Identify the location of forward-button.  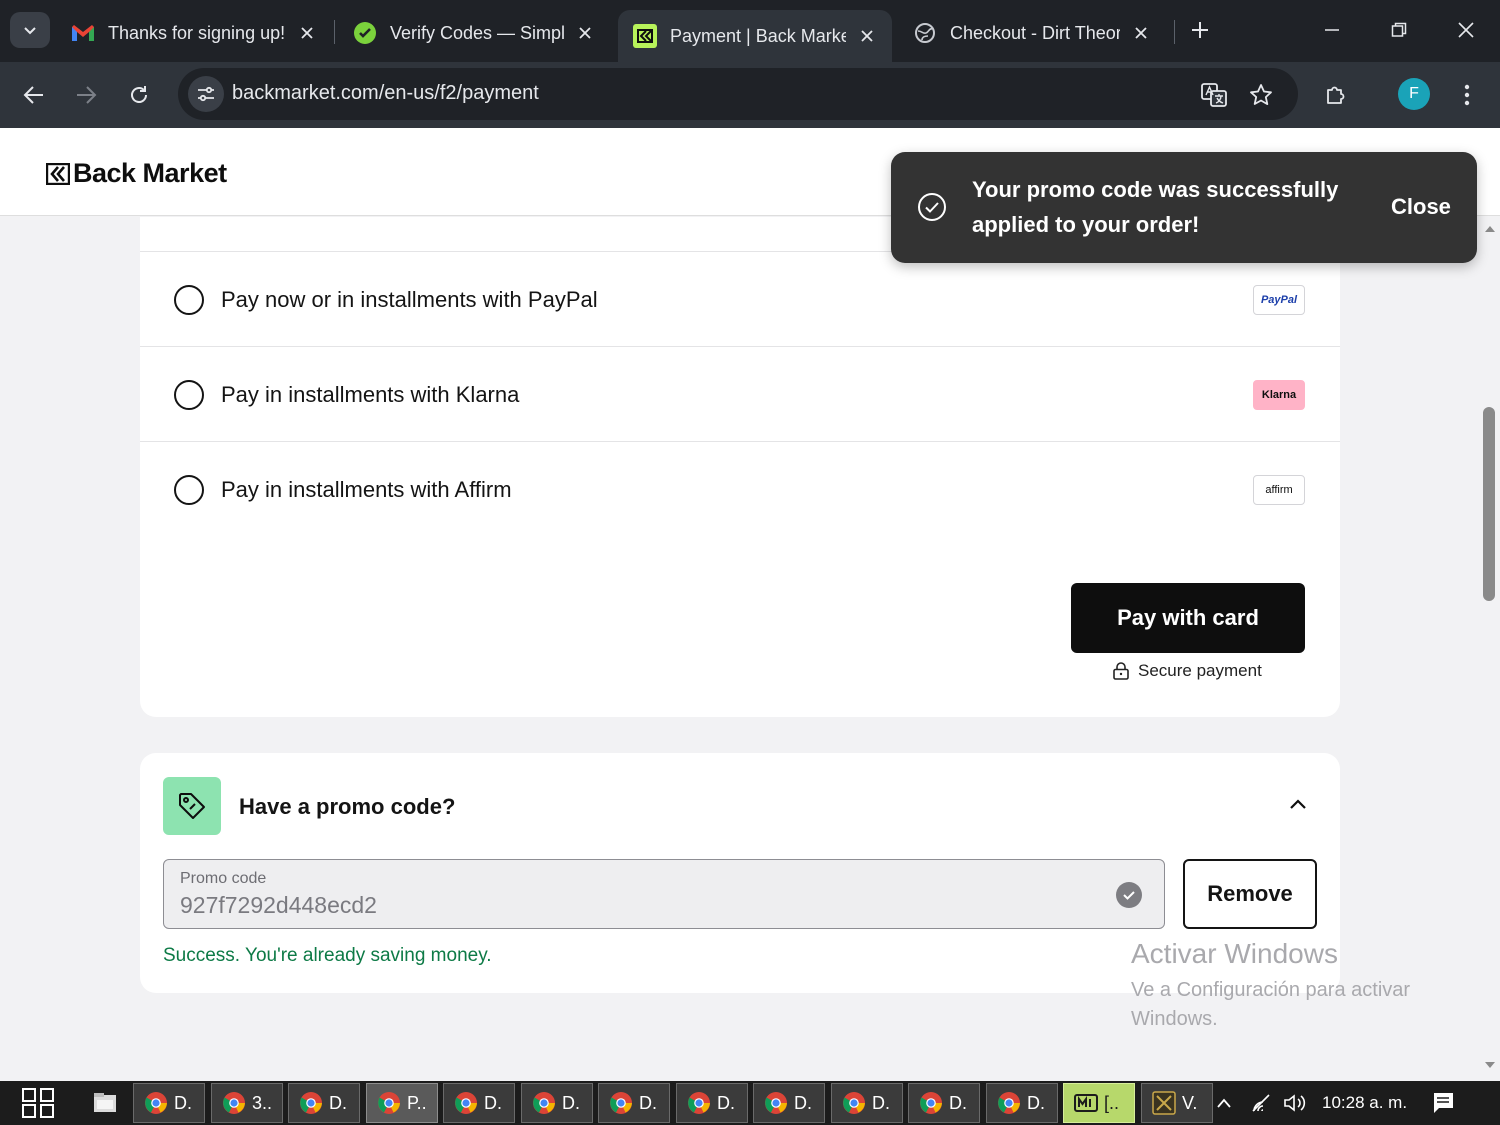
(86, 95).